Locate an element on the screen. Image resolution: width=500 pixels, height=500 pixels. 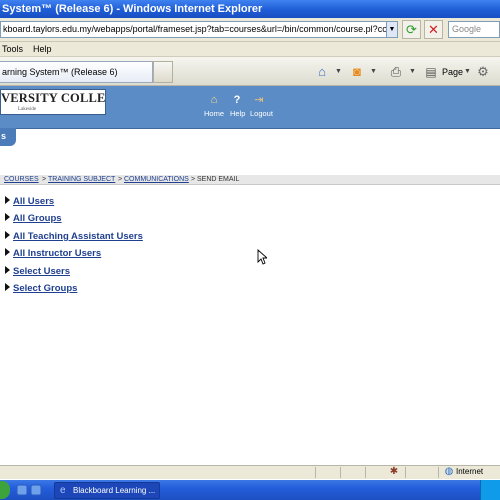
option-all-instructor-users: All Instructor Users is located at coordinates (53, 254).